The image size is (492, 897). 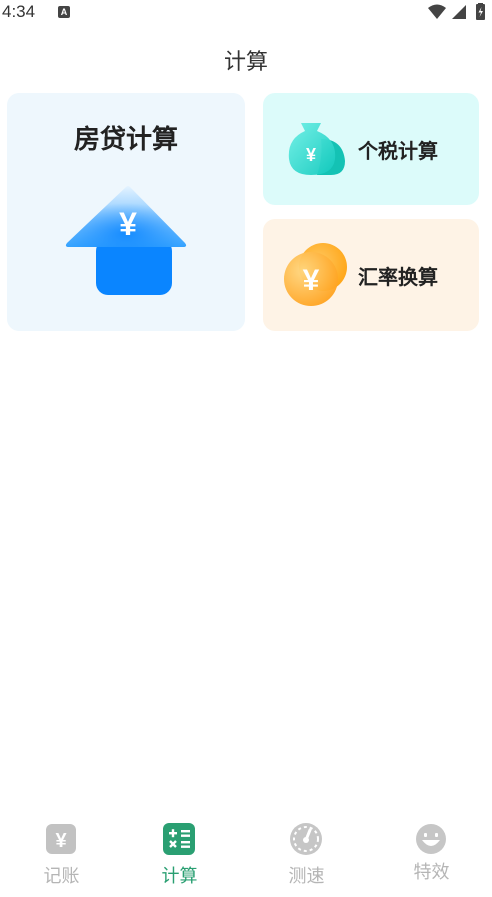 What do you see at coordinates (480, 11) in the screenshot?
I see `battery-icon` at bounding box center [480, 11].